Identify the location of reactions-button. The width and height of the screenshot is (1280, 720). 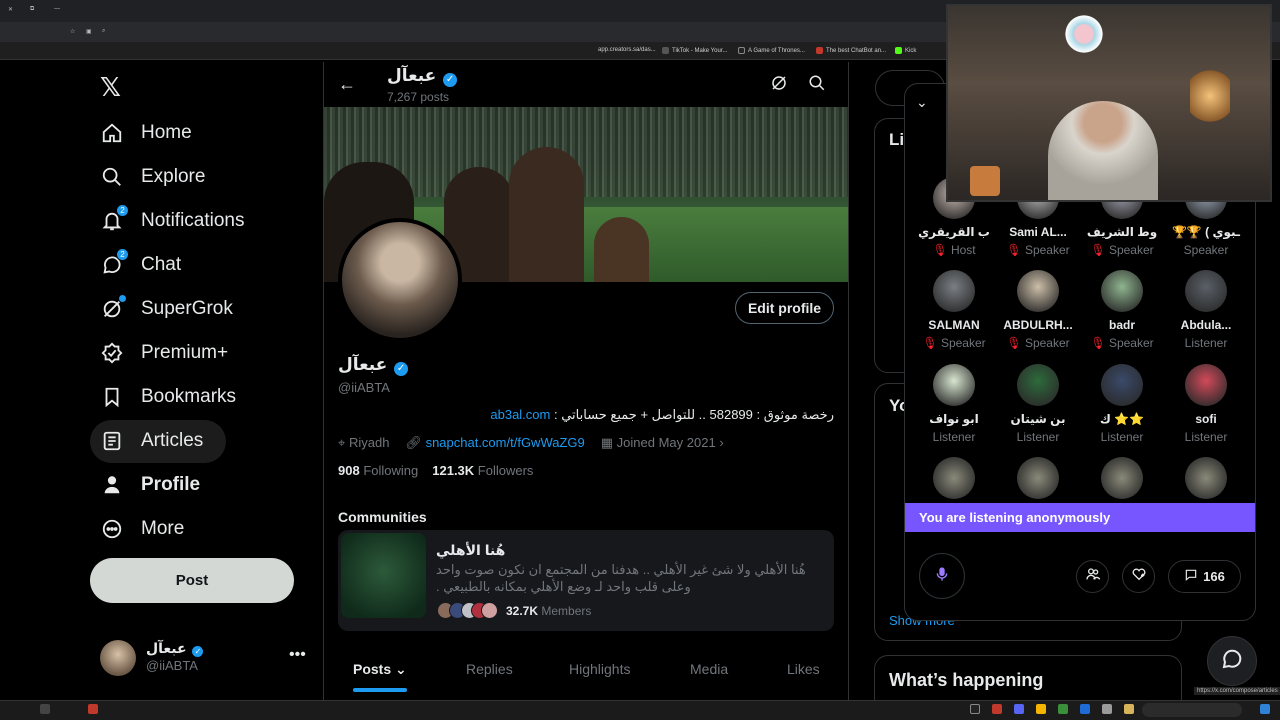
(1138, 576).